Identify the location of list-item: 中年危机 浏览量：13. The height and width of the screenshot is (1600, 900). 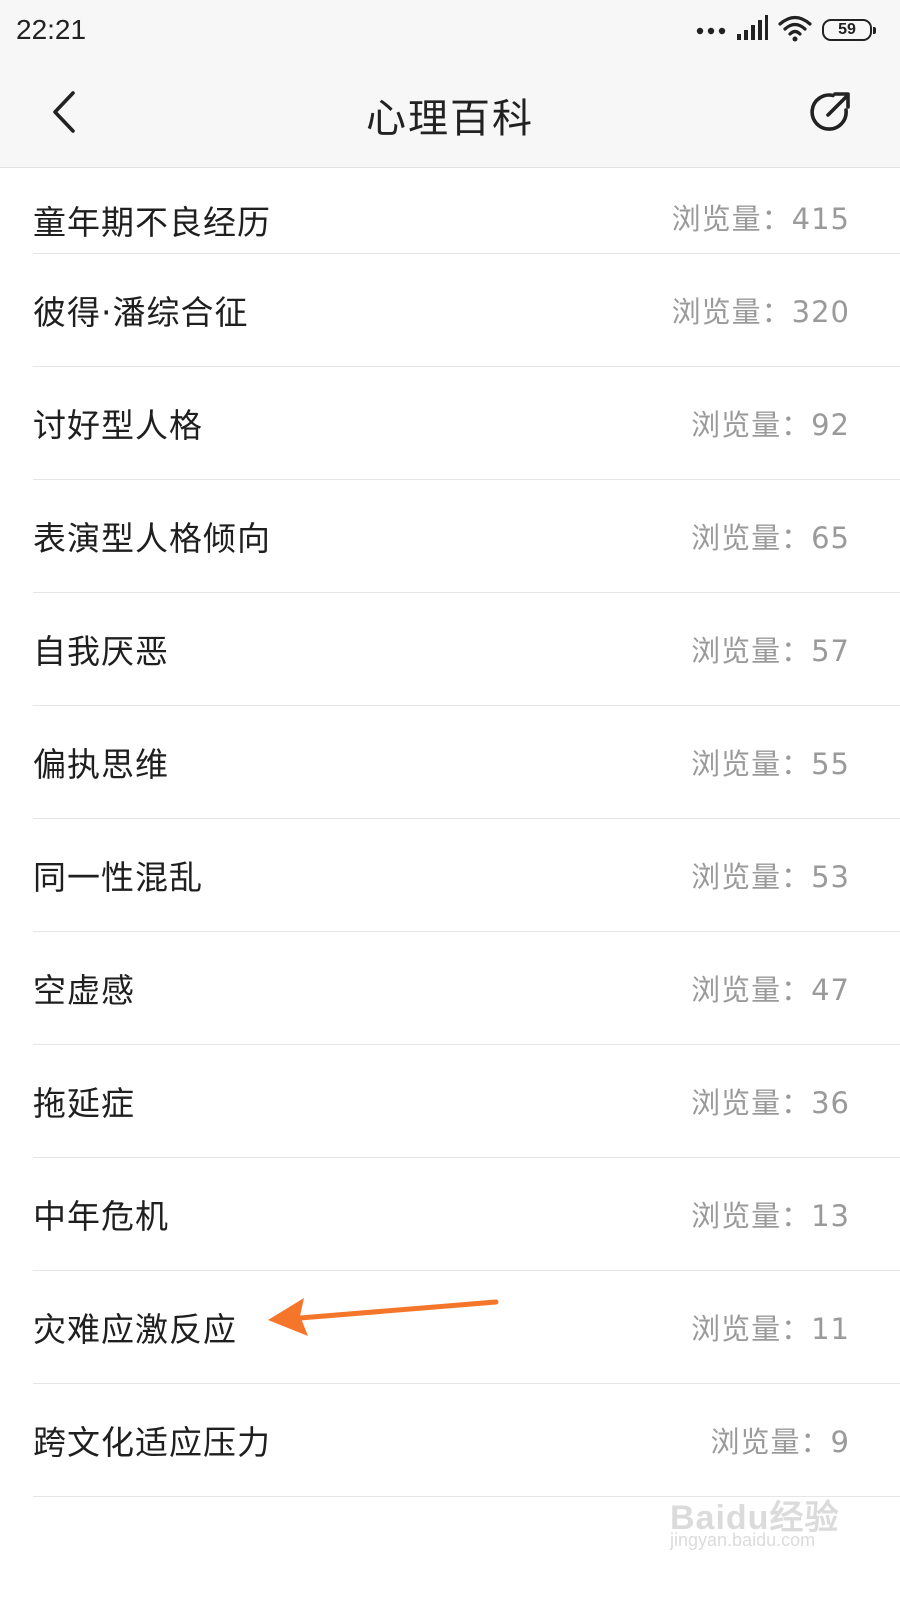
(466, 1214).